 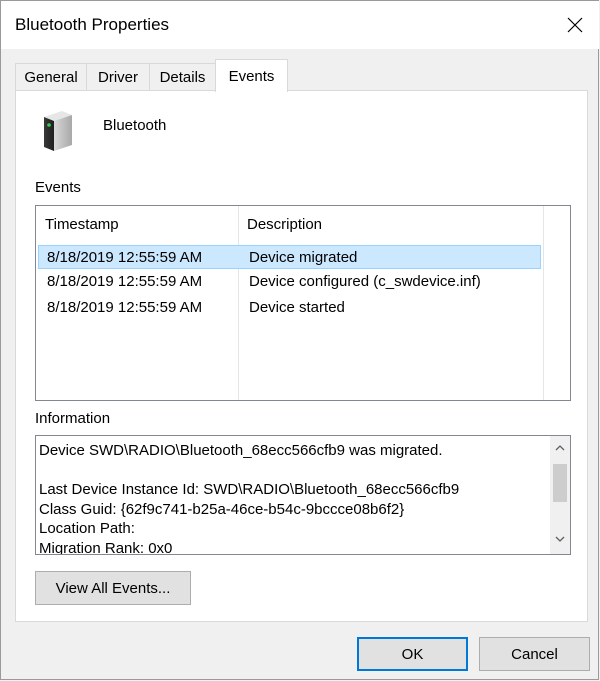 I want to click on tab-label: Events, so click(x=251, y=76).